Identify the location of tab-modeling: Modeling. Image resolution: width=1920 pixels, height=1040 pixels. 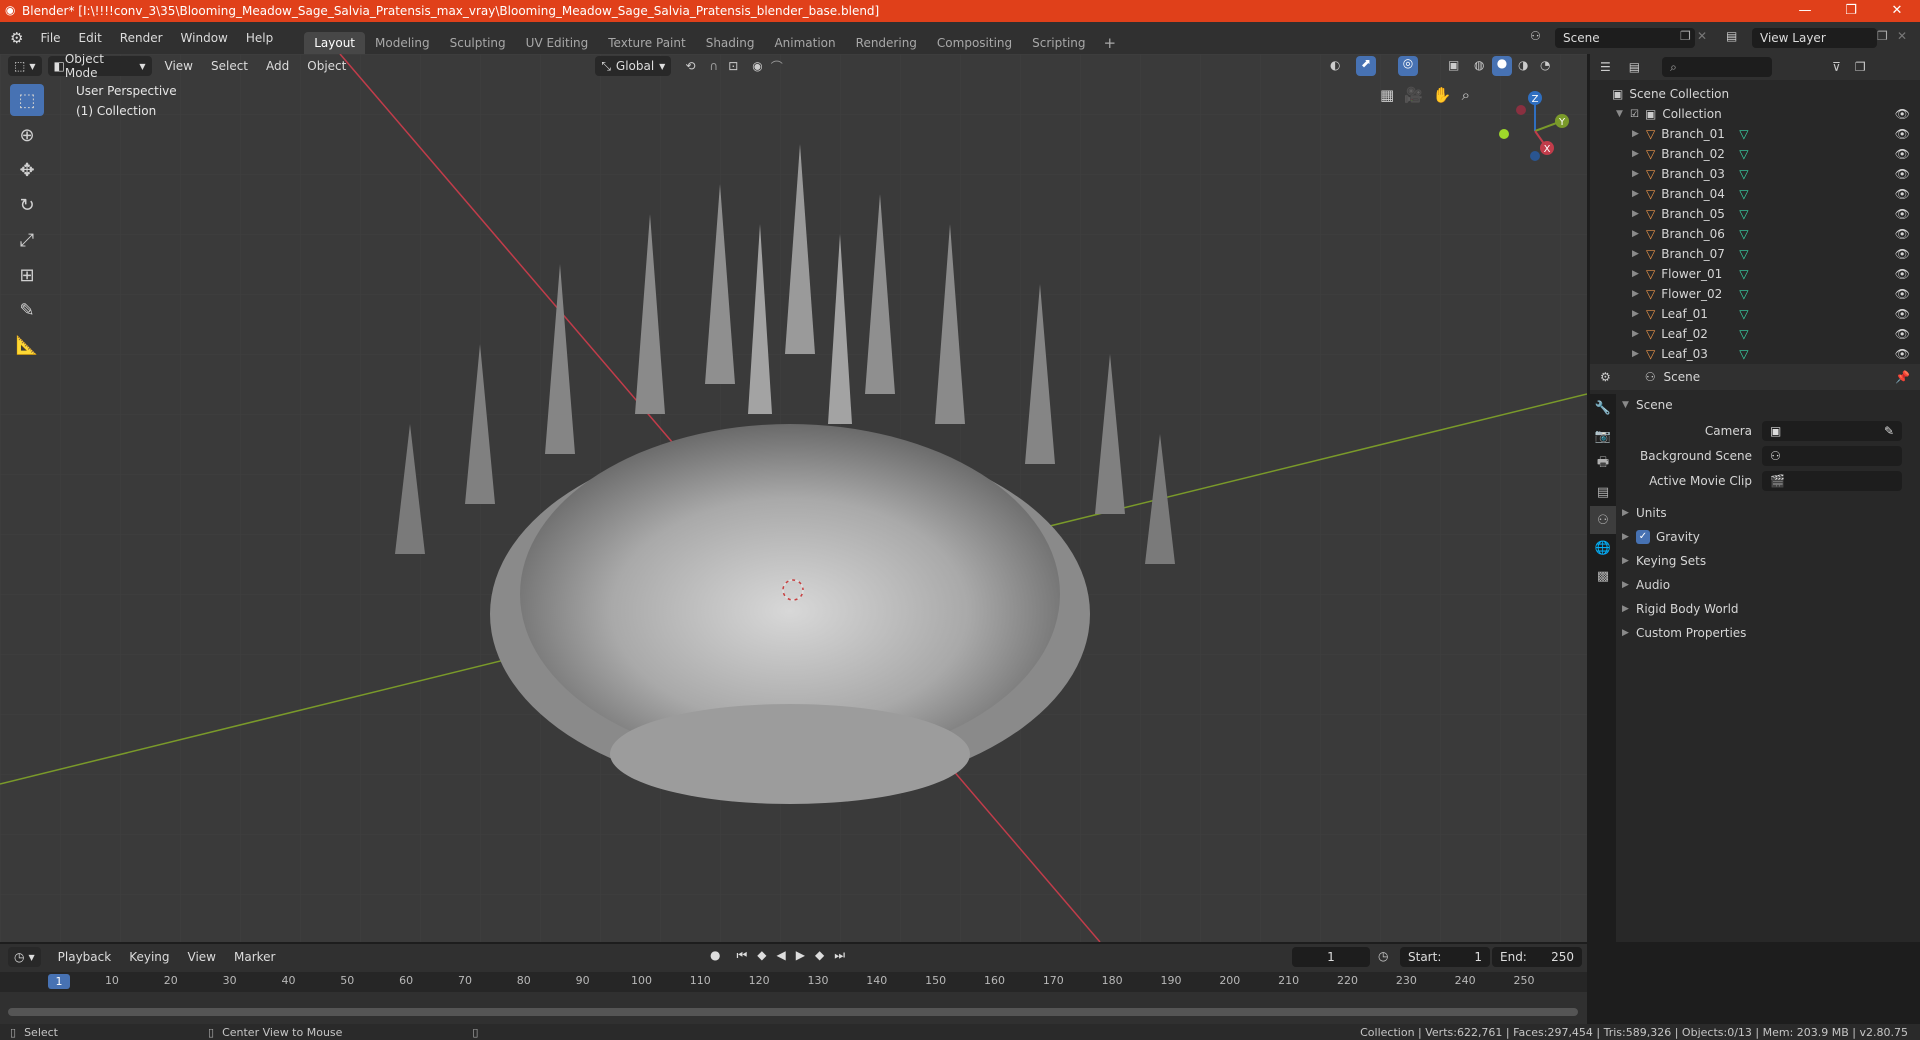
(402, 43).